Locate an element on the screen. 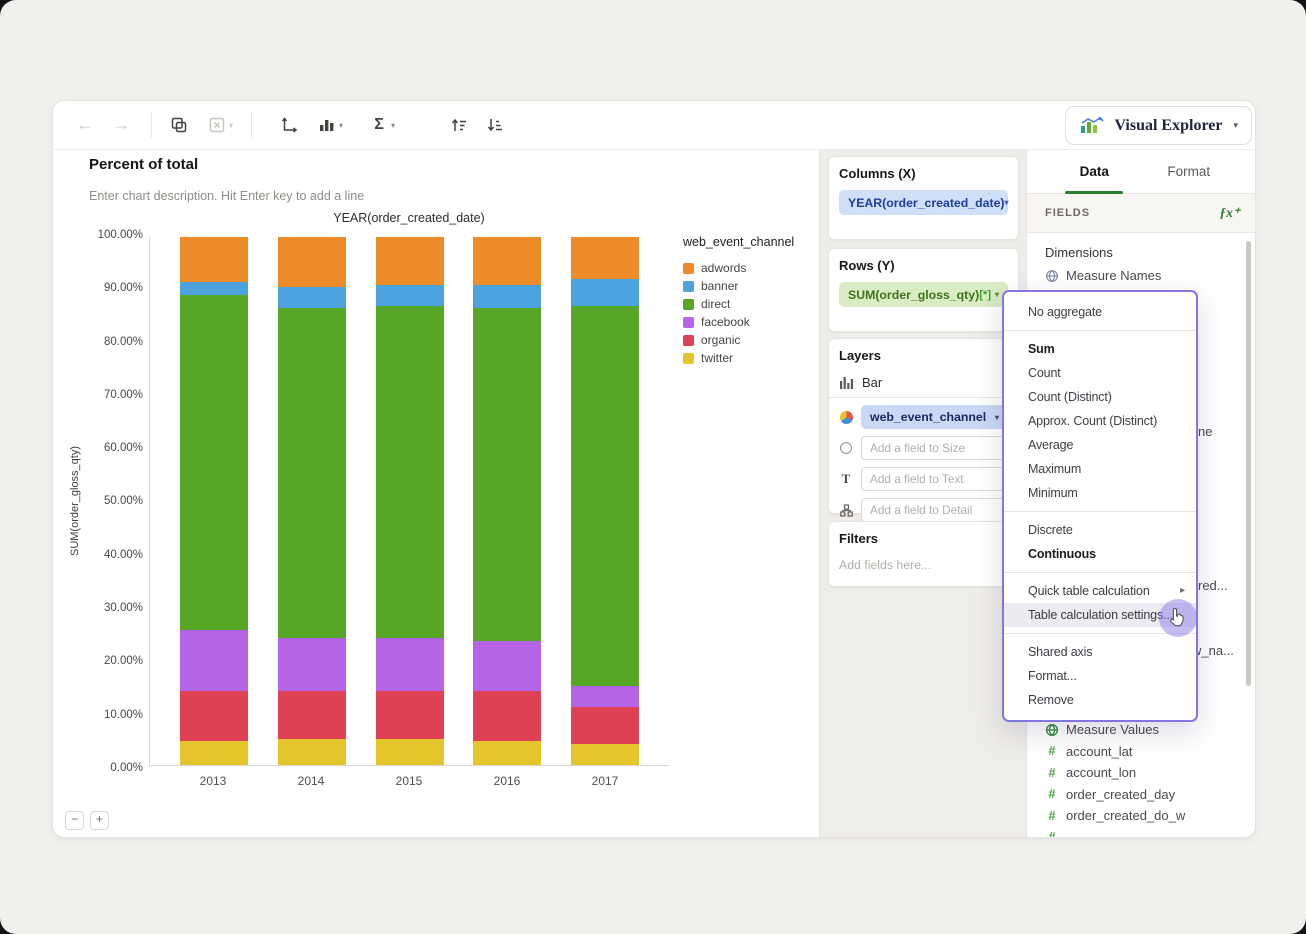 The height and width of the screenshot is (934, 1306). menu-item: Count ▸ is located at coordinates (1100, 373).